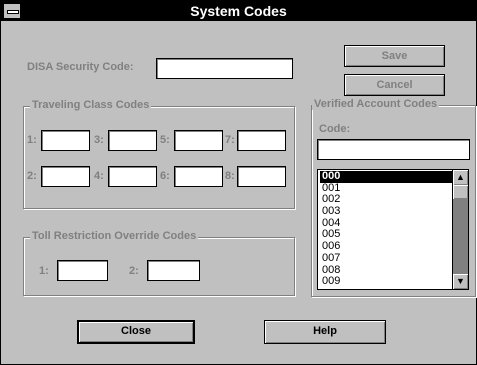  I want to click on window-title: System Codes, so click(238, 11).